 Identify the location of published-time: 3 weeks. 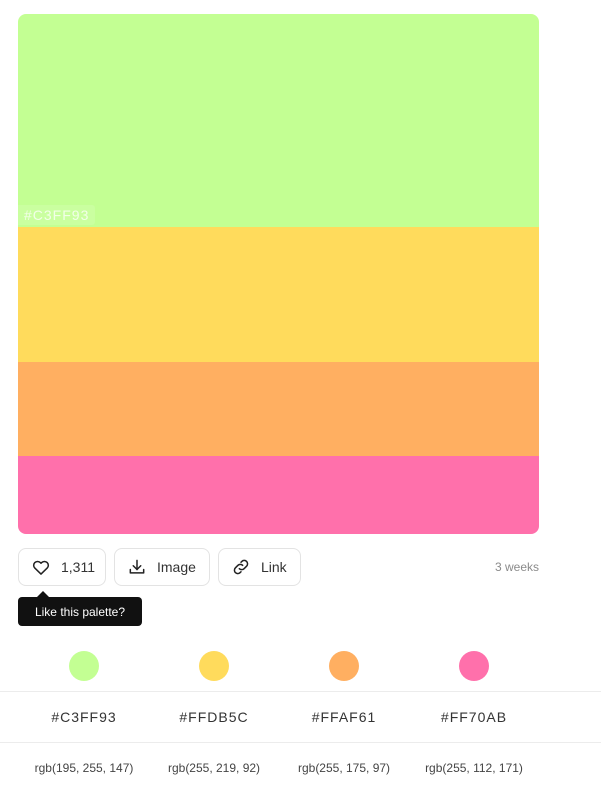
(516, 567).